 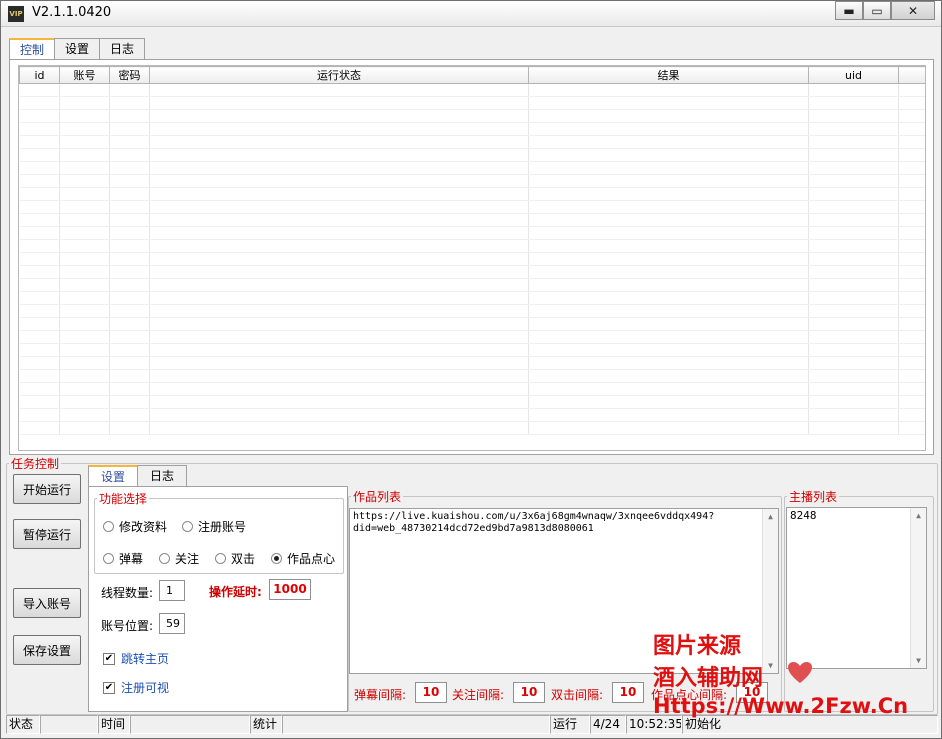 What do you see at coordinates (172, 590) in the screenshot?
I see `thread-count-input: 1` at bounding box center [172, 590].